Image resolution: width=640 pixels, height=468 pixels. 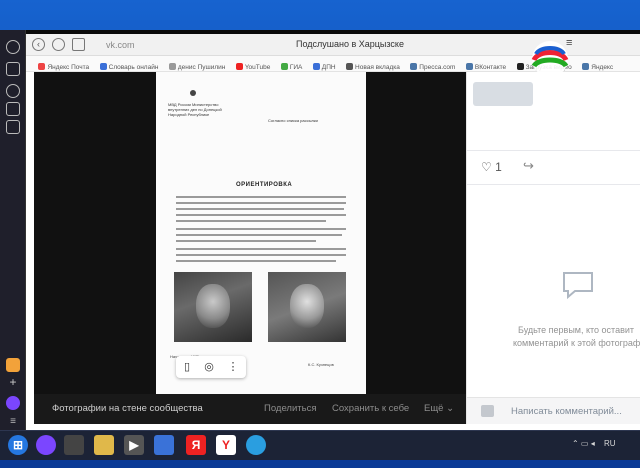 What do you see at coordinates (134, 445) in the screenshot?
I see `media-icon: ▶` at bounding box center [134, 445].